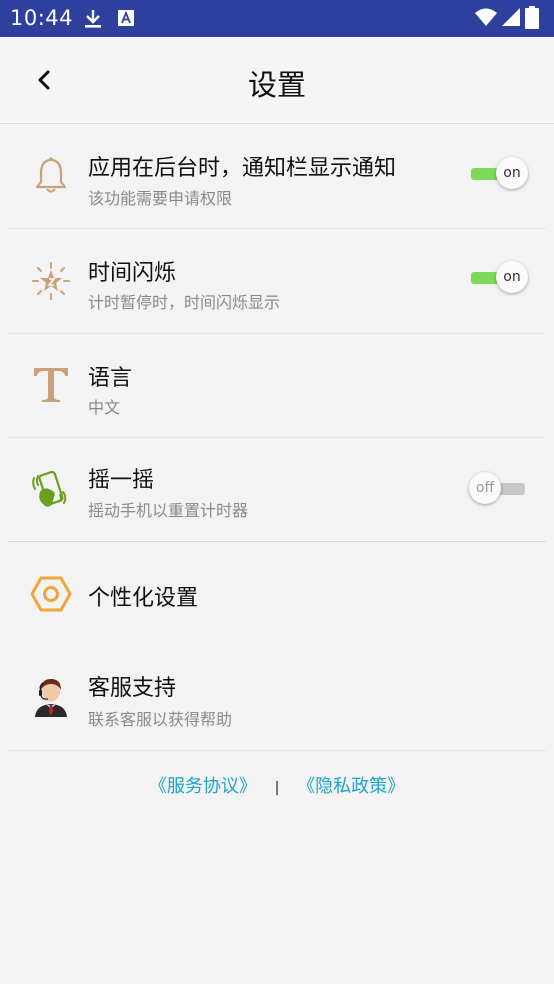 The width and height of the screenshot is (554, 984). What do you see at coordinates (51, 698) in the screenshot?
I see `customer-service-avatar-icon` at bounding box center [51, 698].